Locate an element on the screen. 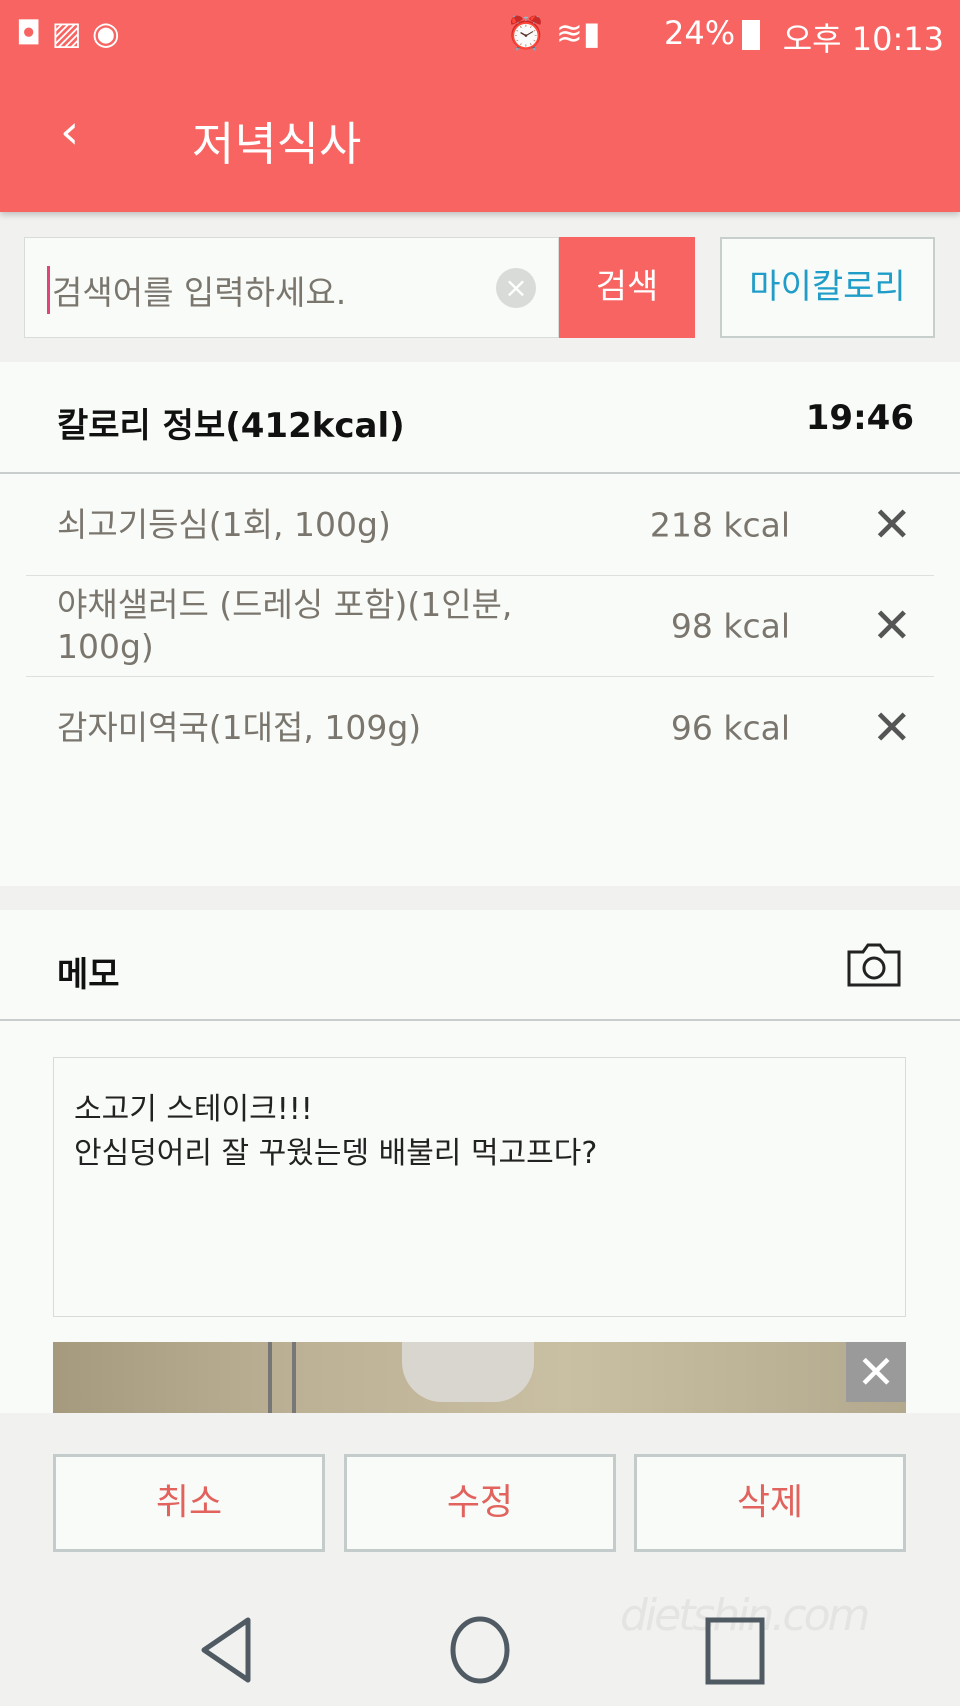 The width and height of the screenshot is (960, 1706). nav-home-icon is located at coordinates (480, 1650).